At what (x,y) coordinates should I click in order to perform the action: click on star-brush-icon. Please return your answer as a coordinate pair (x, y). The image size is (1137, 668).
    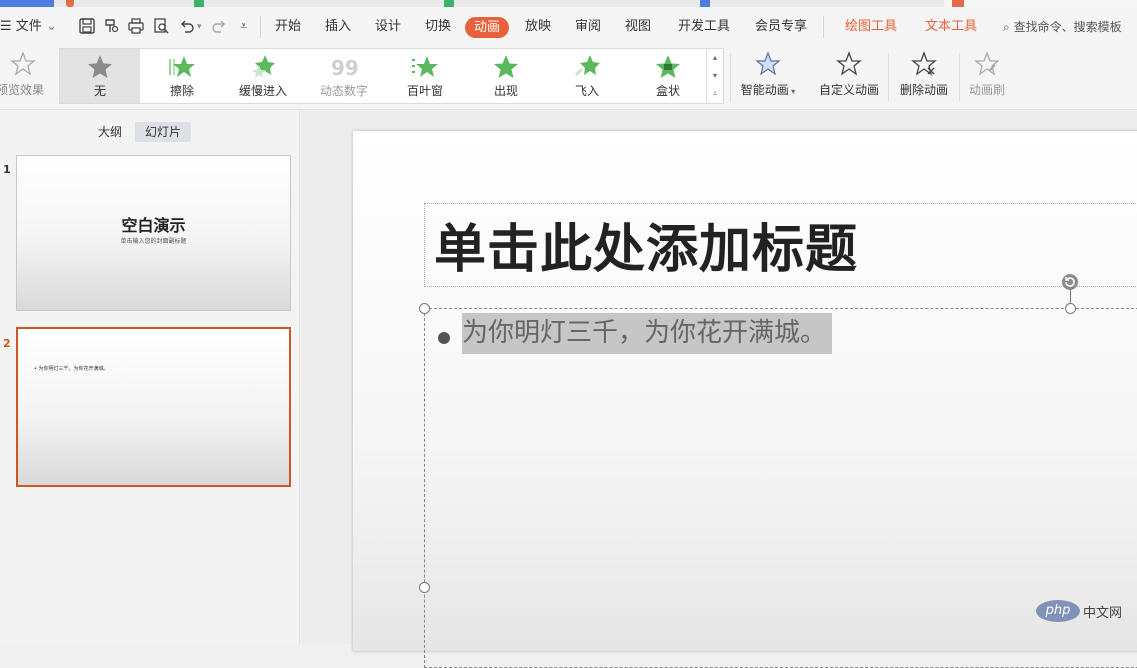
    Looking at the image, I should click on (987, 63).